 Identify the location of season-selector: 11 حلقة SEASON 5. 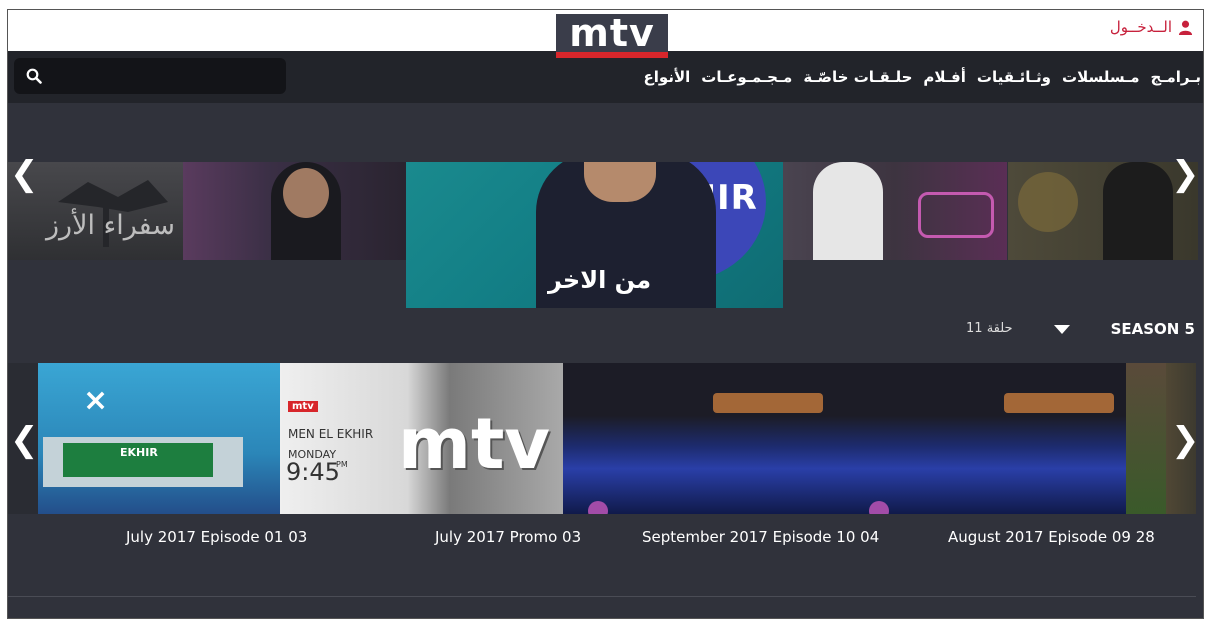
(605, 335).